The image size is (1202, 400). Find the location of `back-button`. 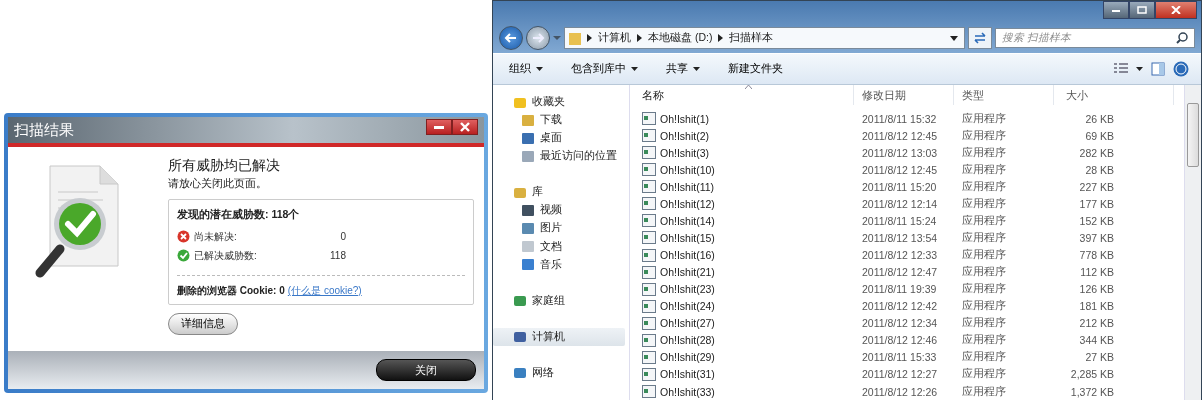

back-button is located at coordinates (511, 38).